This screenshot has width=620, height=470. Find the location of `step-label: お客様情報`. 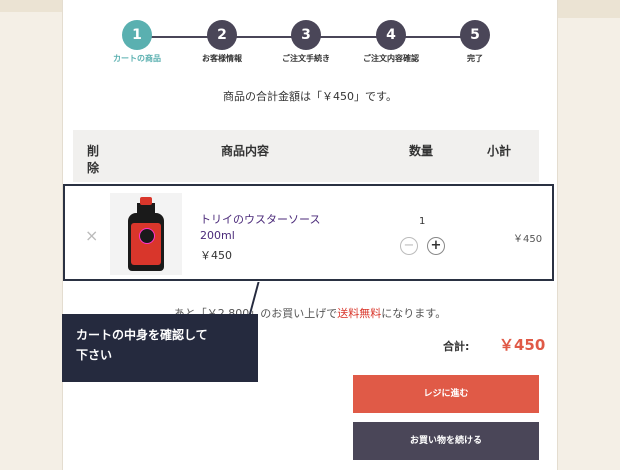

step-label: お客様情報 is located at coordinates (222, 58).